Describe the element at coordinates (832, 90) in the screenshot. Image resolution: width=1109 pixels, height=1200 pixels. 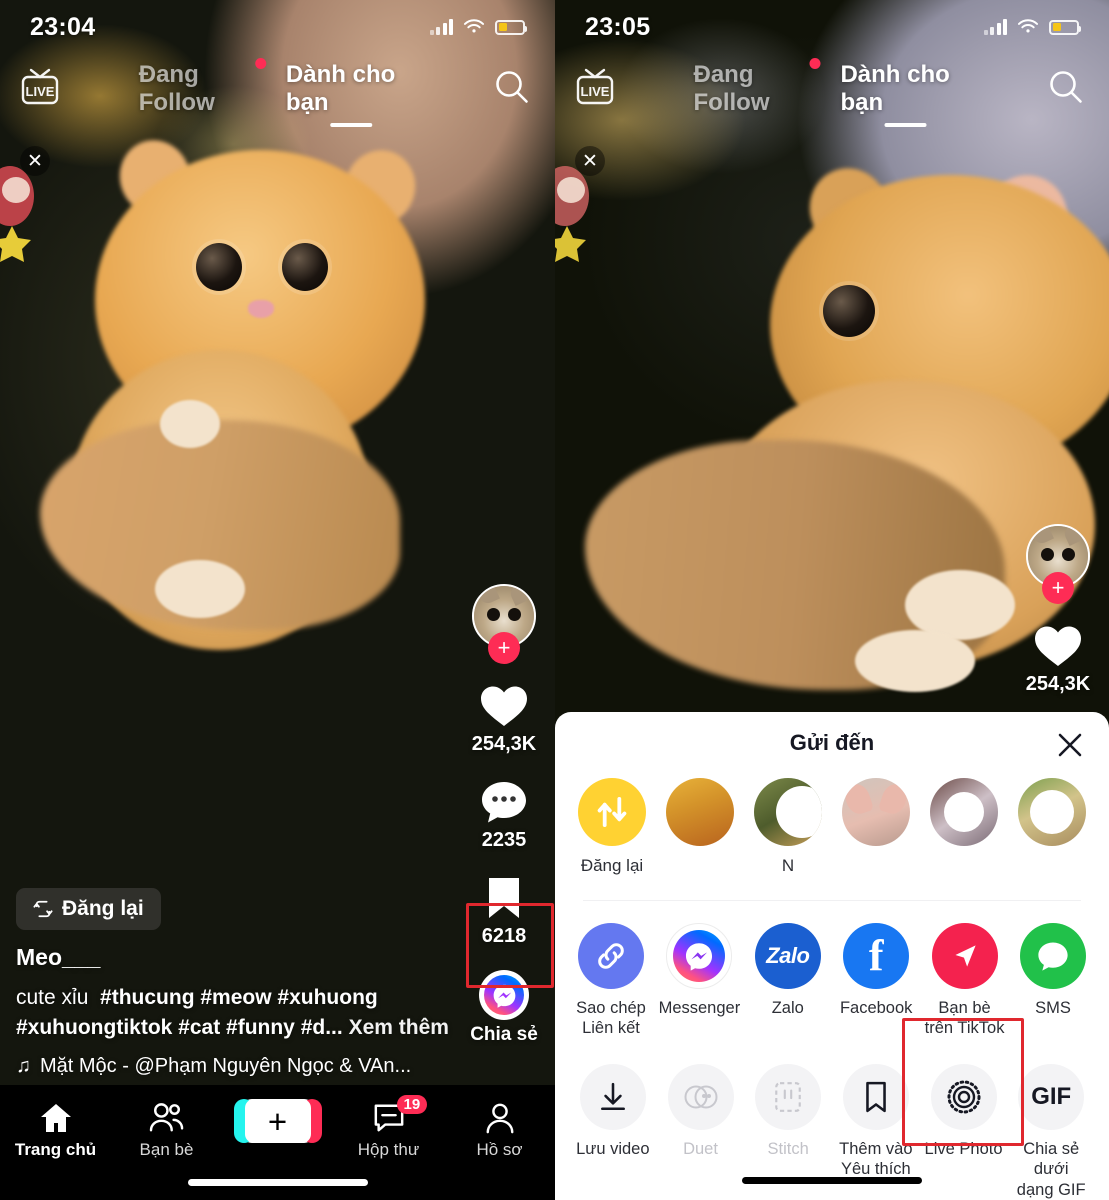
I see `top-navigation: LIVE Đang Follow Dành cho bạn` at that location.